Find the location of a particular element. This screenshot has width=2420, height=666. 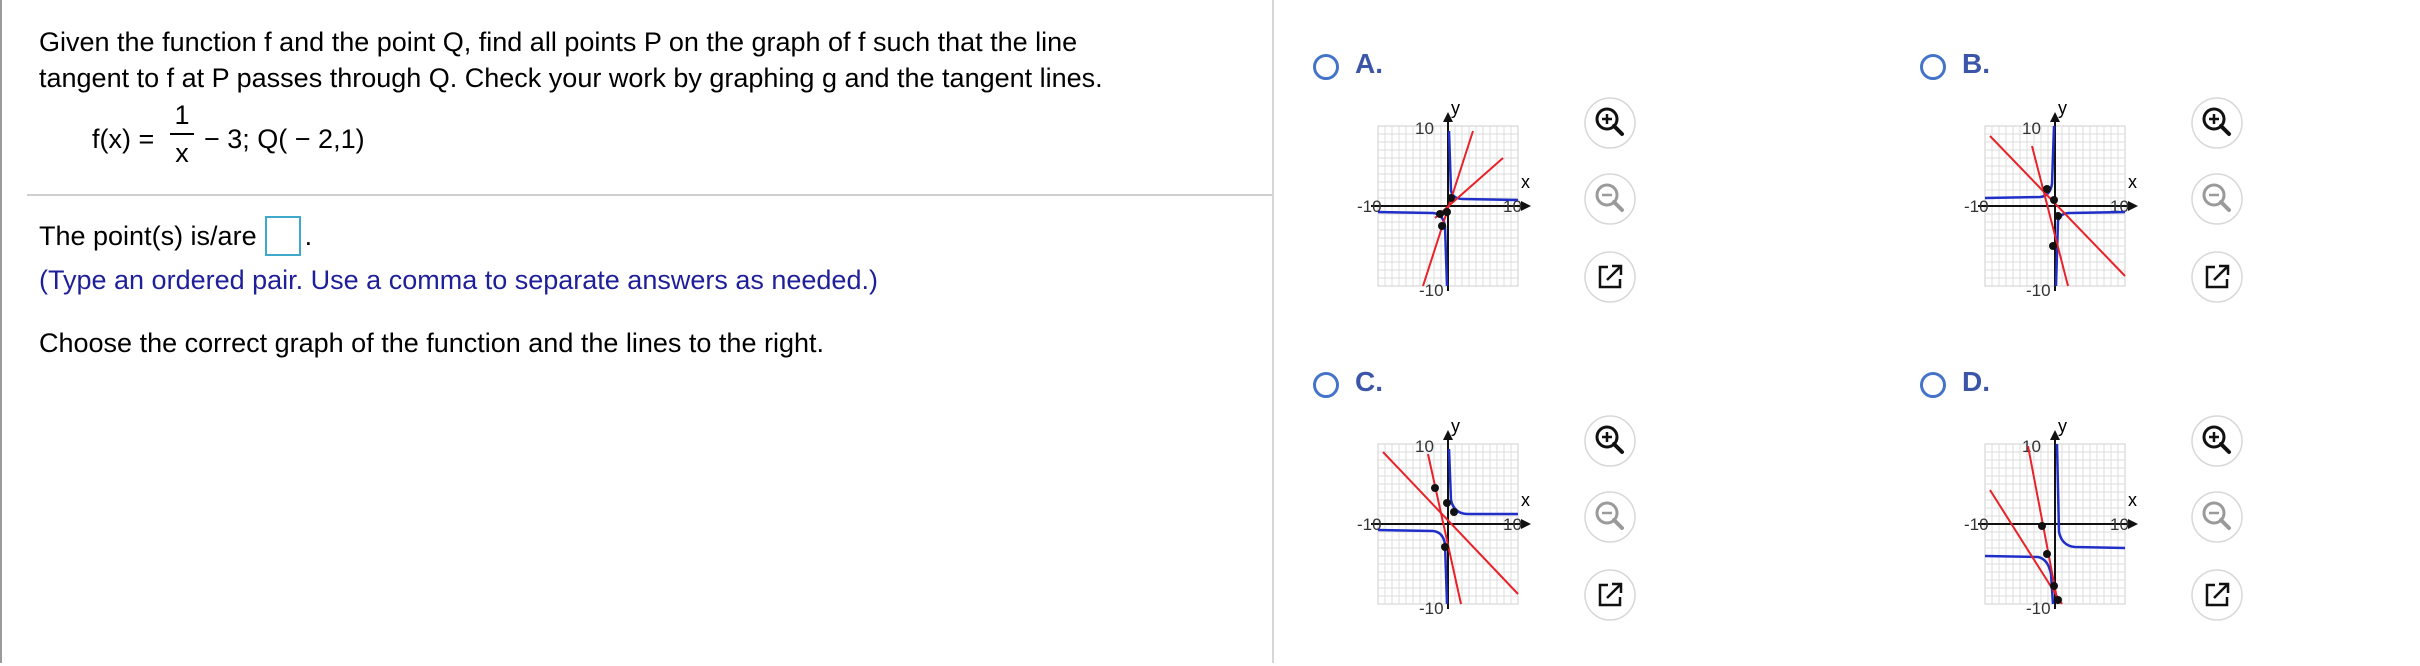

graph-a: y x 10 -10 -10 10 is located at coordinates (1443, 196).